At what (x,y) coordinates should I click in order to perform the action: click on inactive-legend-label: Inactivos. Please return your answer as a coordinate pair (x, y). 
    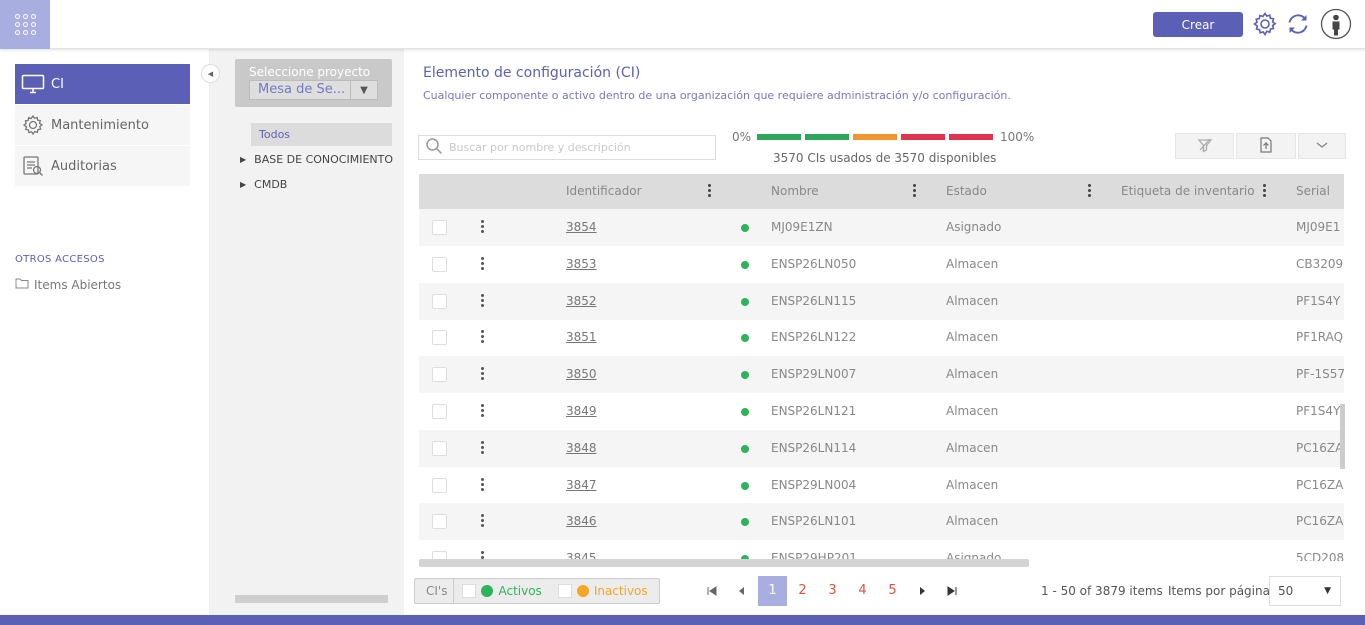
    Looking at the image, I should click on (620, 591).